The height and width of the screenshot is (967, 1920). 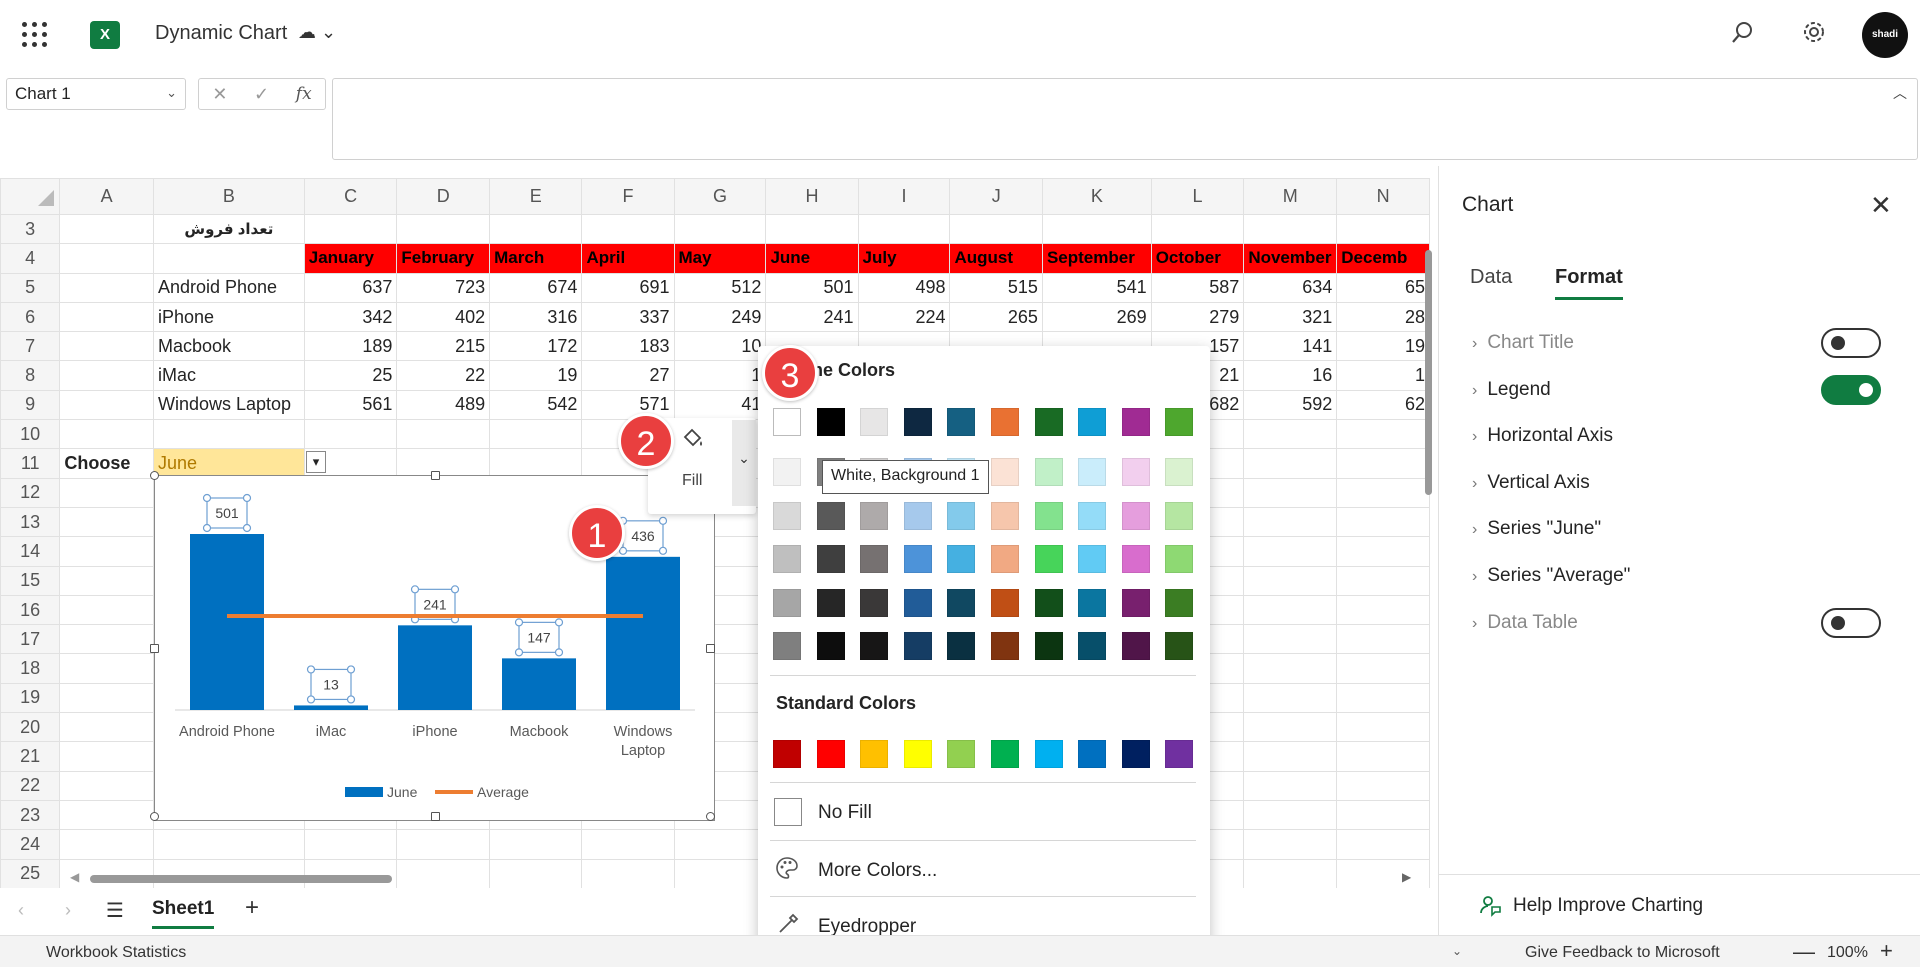 I want to click on value-cell: 28, so click(x=1383, y=317).